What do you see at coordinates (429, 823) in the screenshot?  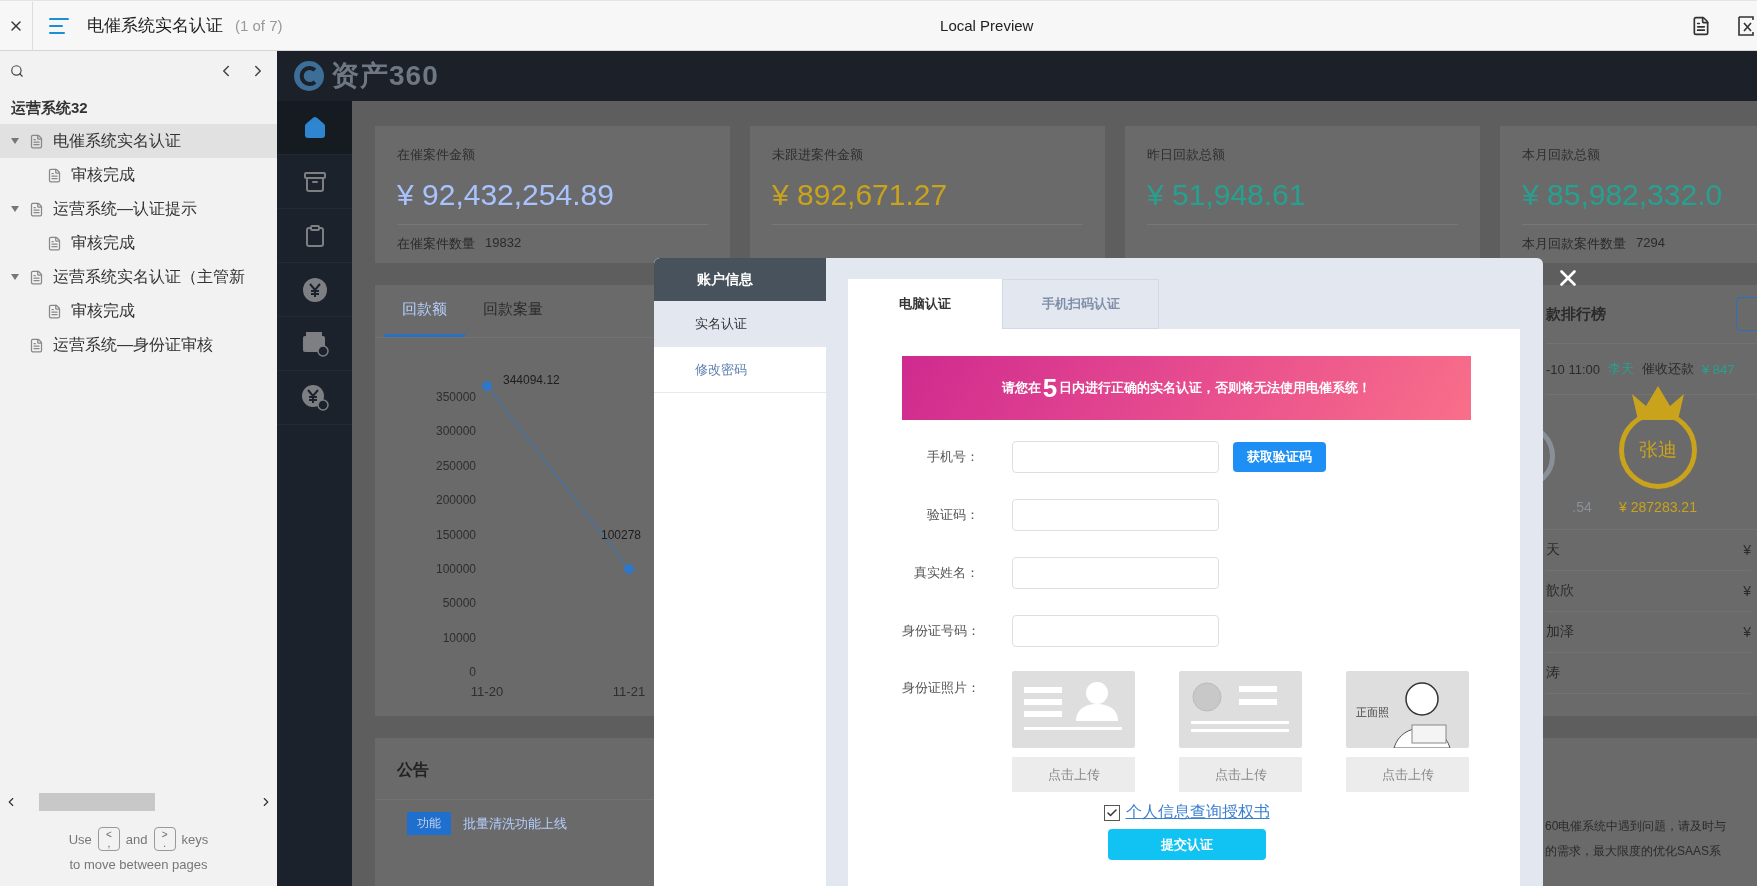 I see `category-tag: 功能` at bounding box center [429, 823].